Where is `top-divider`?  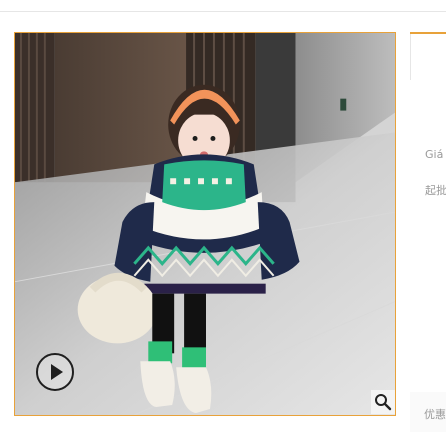
top-divider is located at coordinates (223, 11).